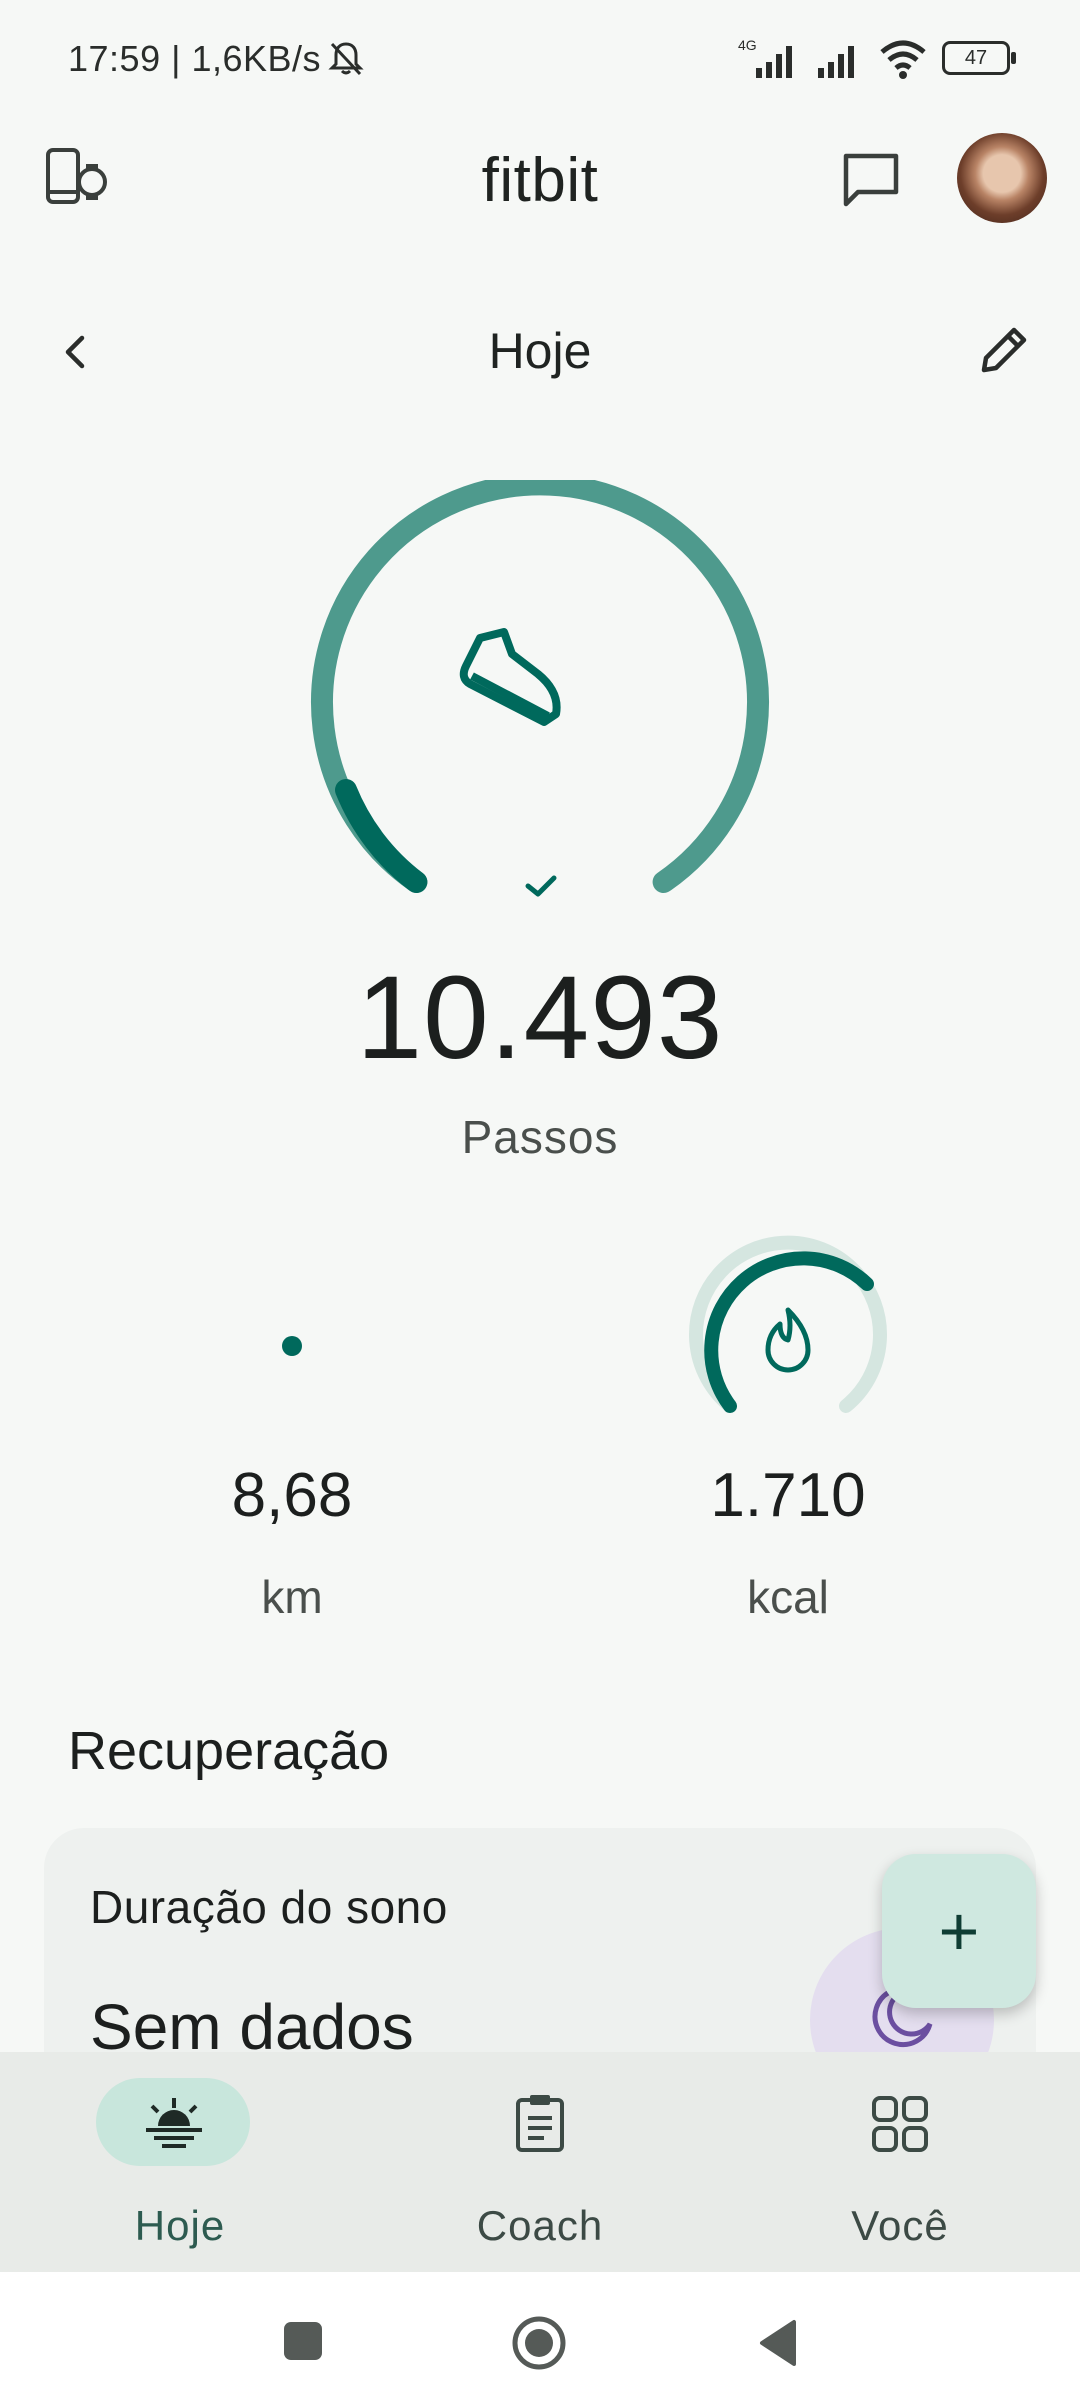  What do you see at coordinates (292, 1440) in the screenshot?
I see `distance-stat: 8,68 km` at bounding box center [292, 1440].